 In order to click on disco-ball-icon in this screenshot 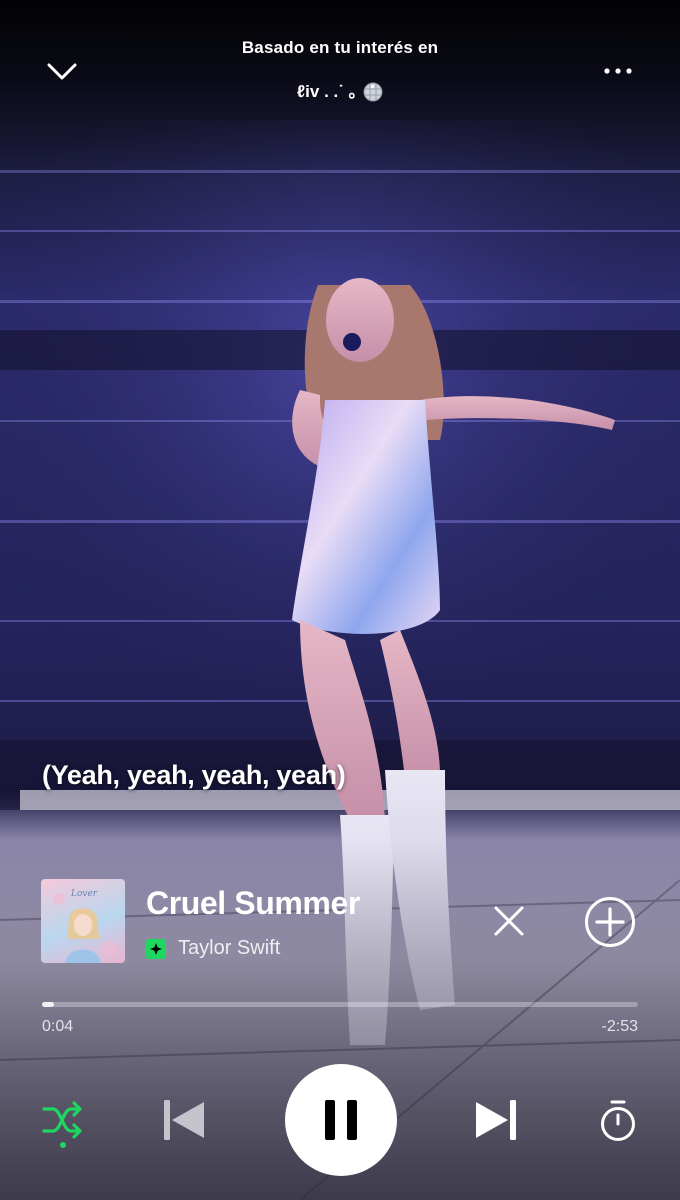, I will do `click(373, 92)`.